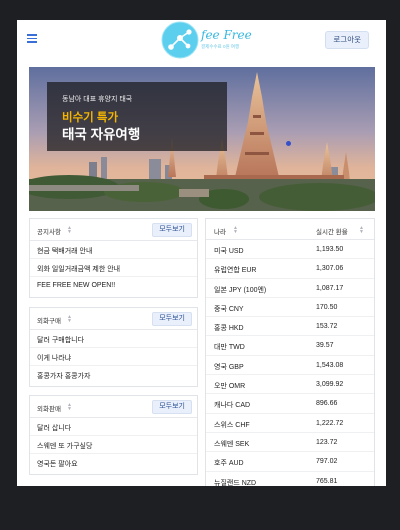 The width and height of the screenshot is (400, 530). What do you see at coordinates (113, 427) in the screenshot?
I see `sell-list-item: 달러 삽니다` at bounding box center [113, 427].